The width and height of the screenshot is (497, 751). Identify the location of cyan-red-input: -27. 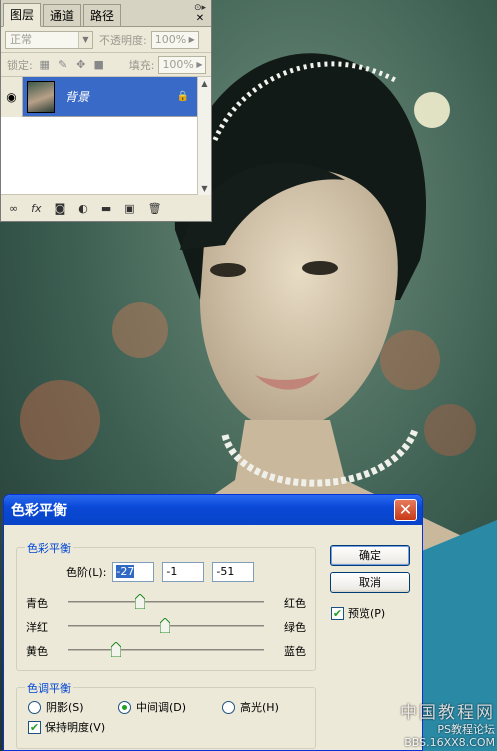
(133, 572).